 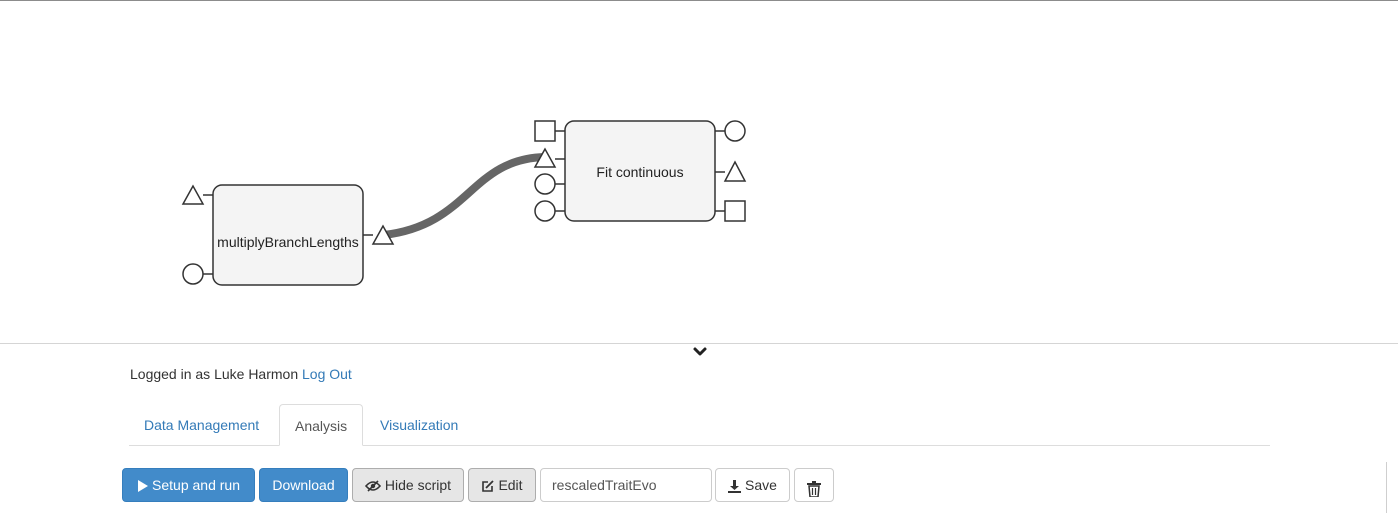 I want to click on save-button: Save, so click(x=752, y=485).